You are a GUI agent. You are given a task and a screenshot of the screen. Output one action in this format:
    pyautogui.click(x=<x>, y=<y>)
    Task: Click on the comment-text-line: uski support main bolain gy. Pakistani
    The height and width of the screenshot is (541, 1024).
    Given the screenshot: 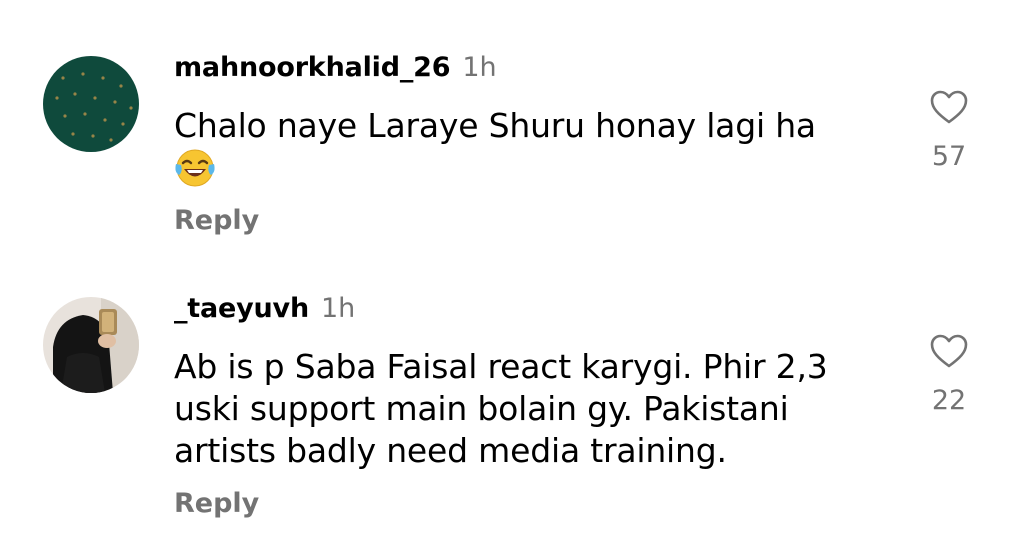 What is the action you would take?
    pyautogui.click(x=481, y=408)
    